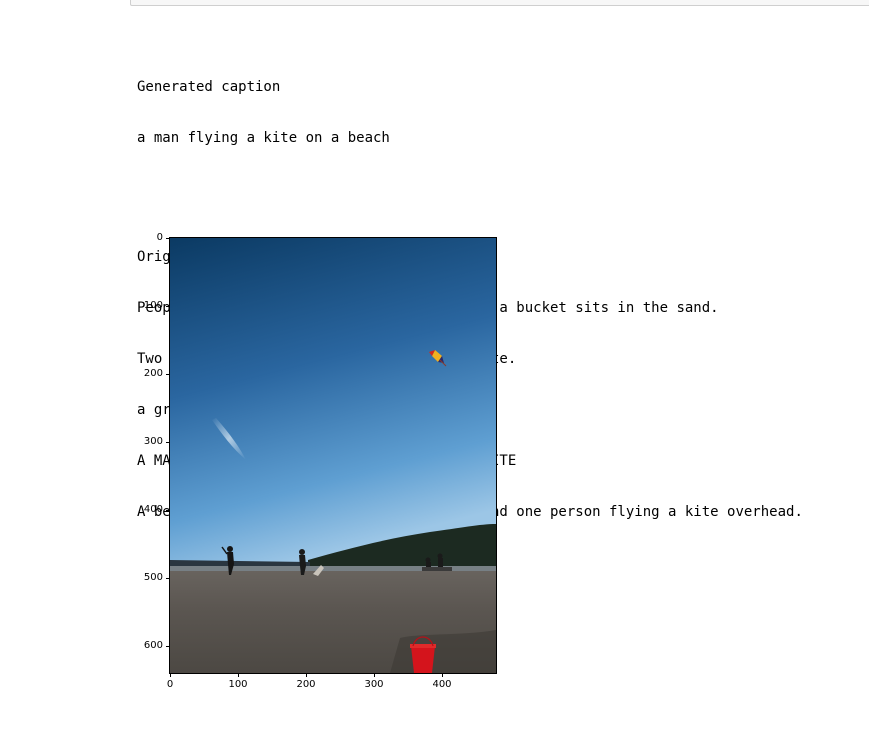 The height and width of the screenshot is (729, 869). I want to click on y-tick-label: 300, so click(153, 441).